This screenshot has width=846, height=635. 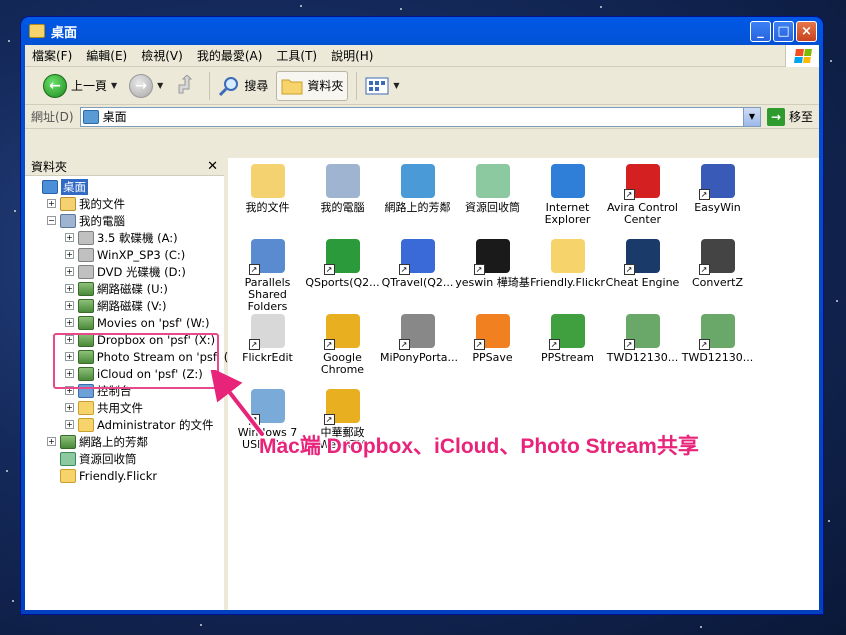 I want to click on maximize-button: □, so click(x=783, y=31).